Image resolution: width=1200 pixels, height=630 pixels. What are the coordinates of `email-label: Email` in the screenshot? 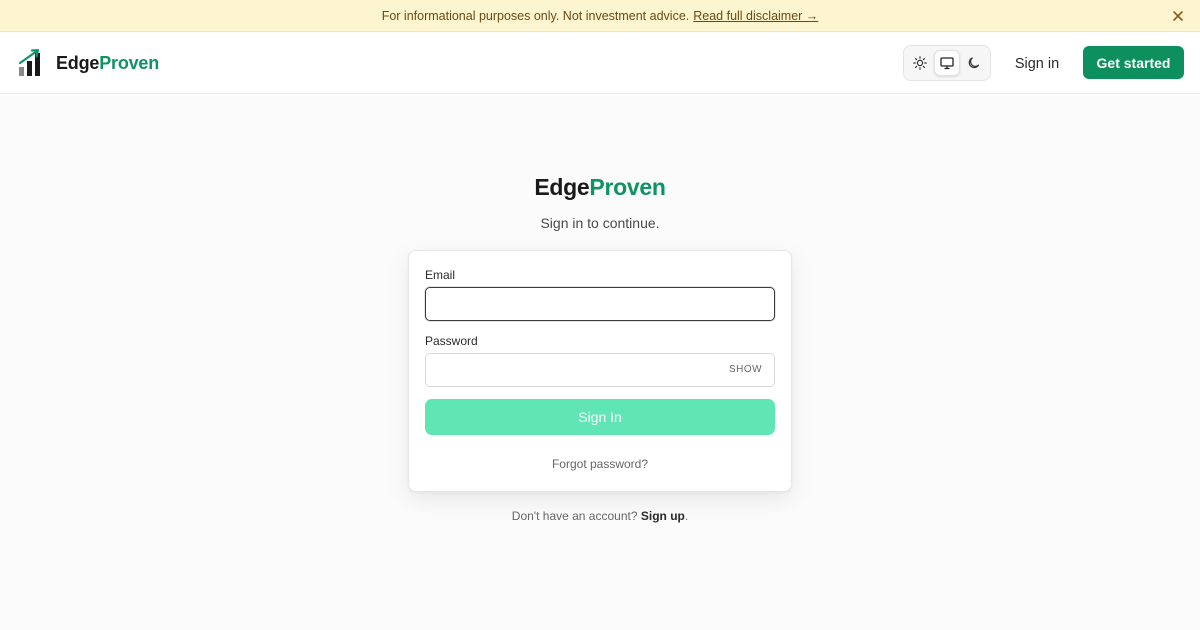 It's located at (440, 275).